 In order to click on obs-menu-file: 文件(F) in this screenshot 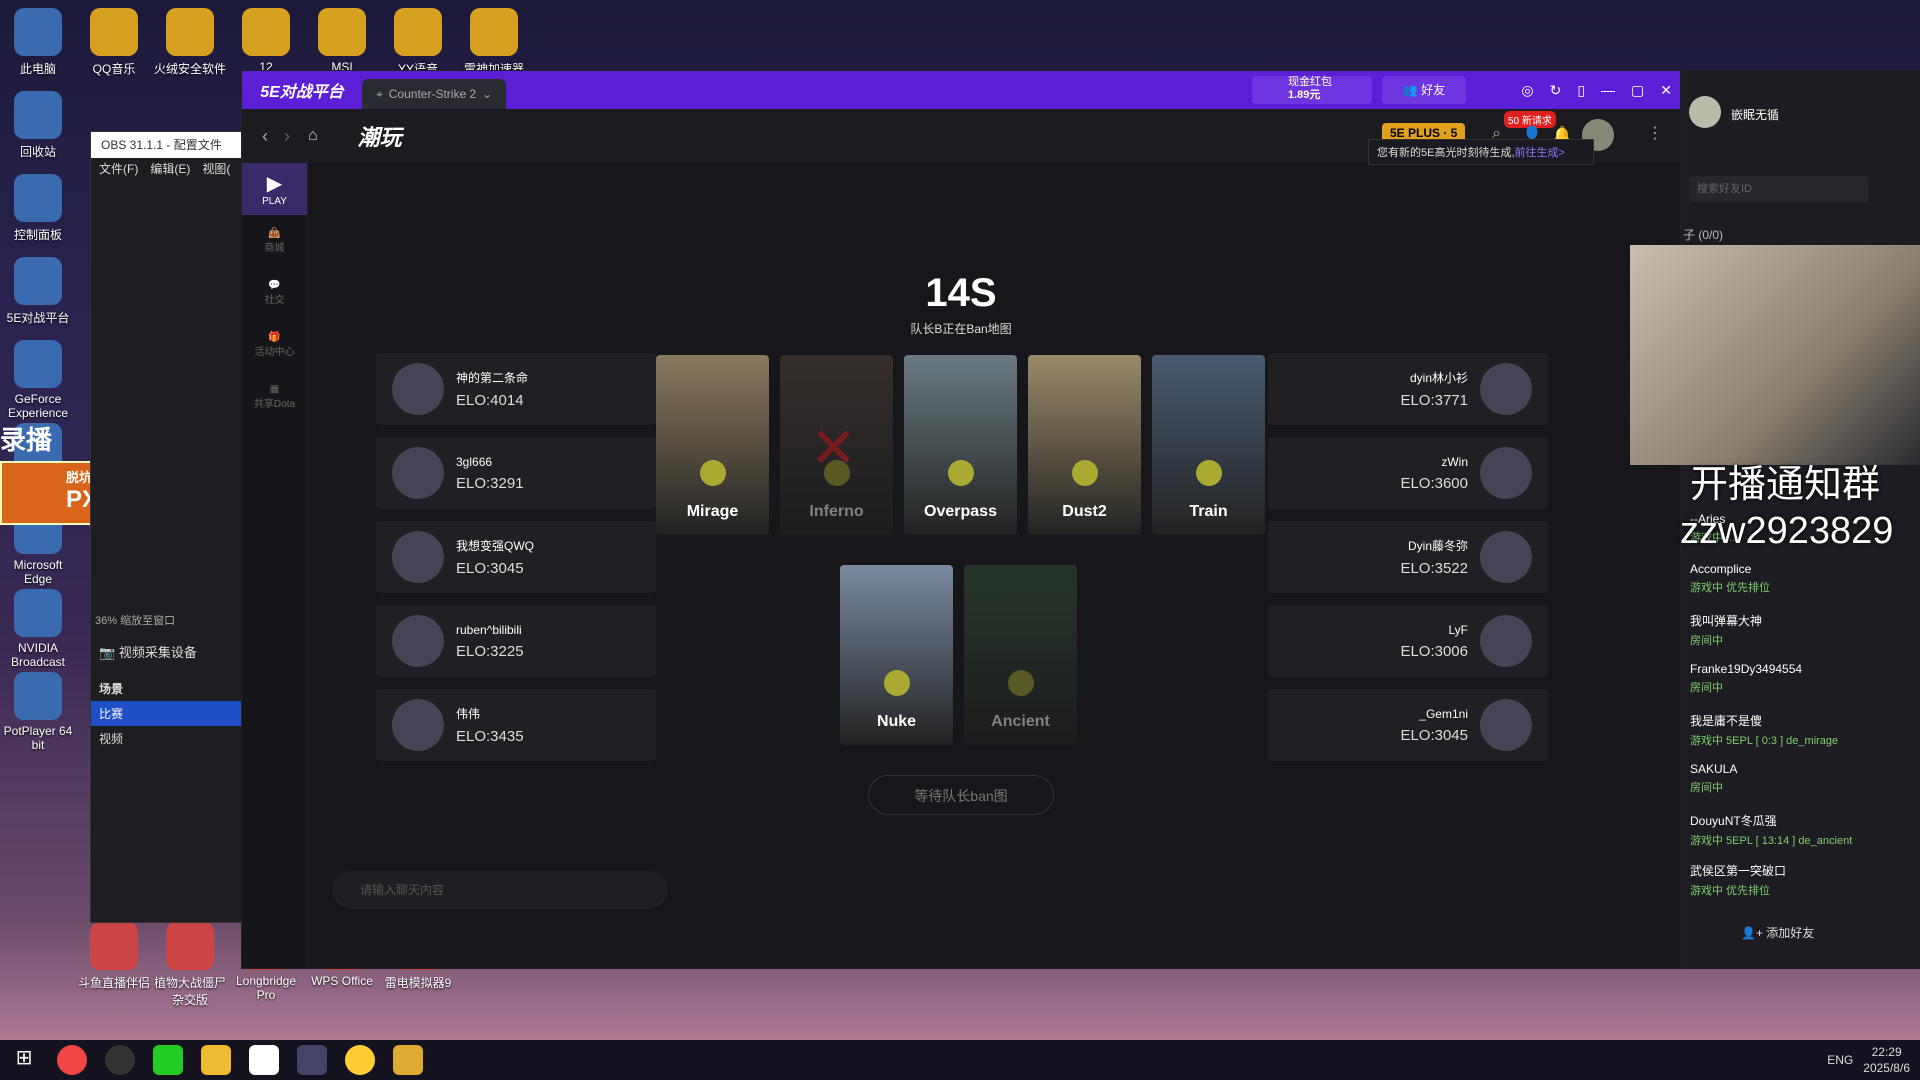, I will do `click(118, 169)`.